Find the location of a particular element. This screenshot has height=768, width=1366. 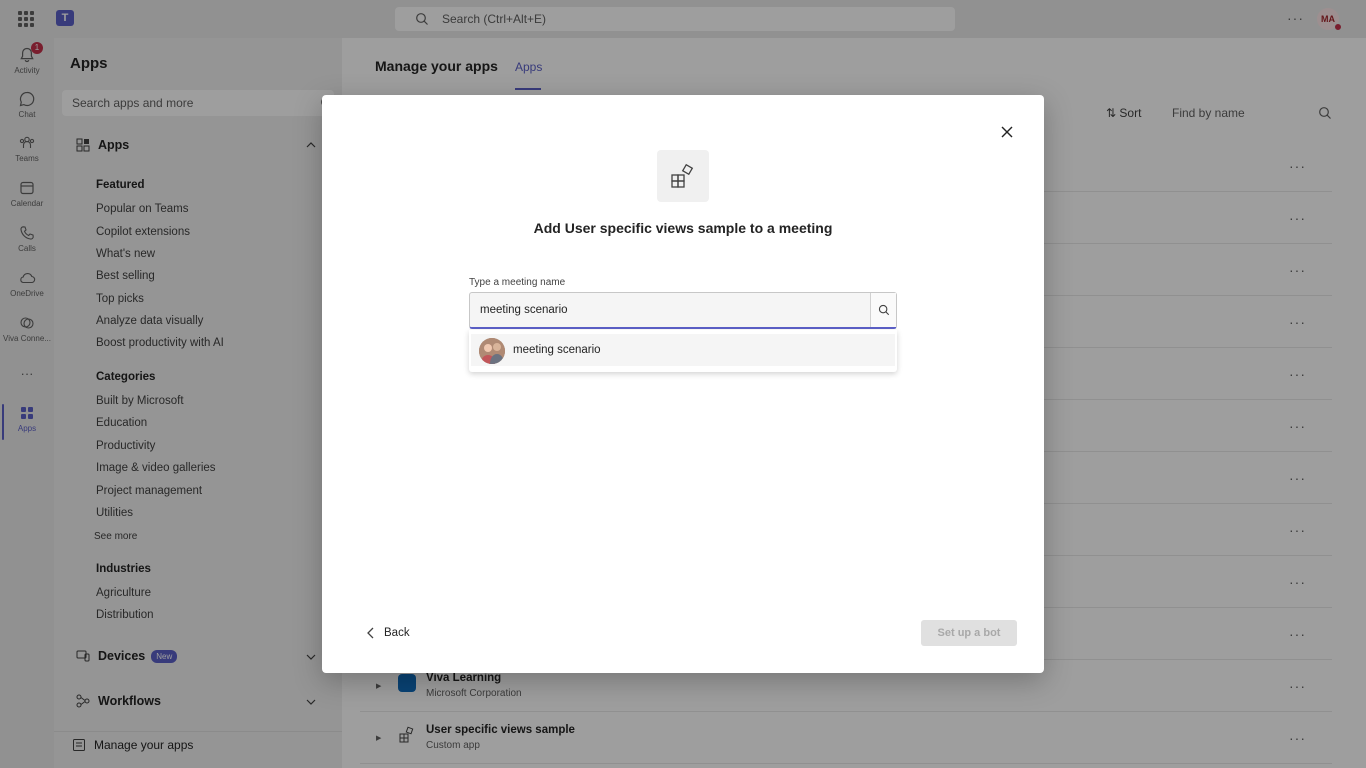

meeting-avatar is located at coordinates (492, 351).